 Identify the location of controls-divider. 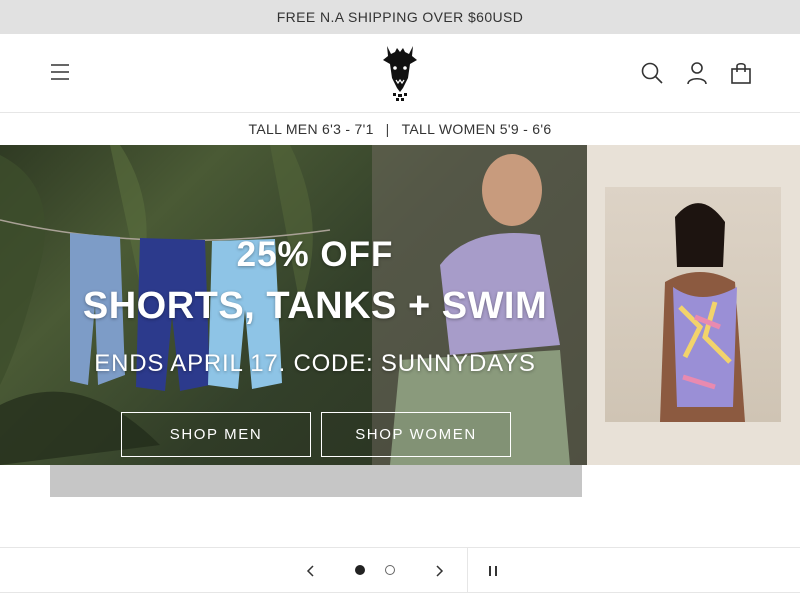
(467, 570).